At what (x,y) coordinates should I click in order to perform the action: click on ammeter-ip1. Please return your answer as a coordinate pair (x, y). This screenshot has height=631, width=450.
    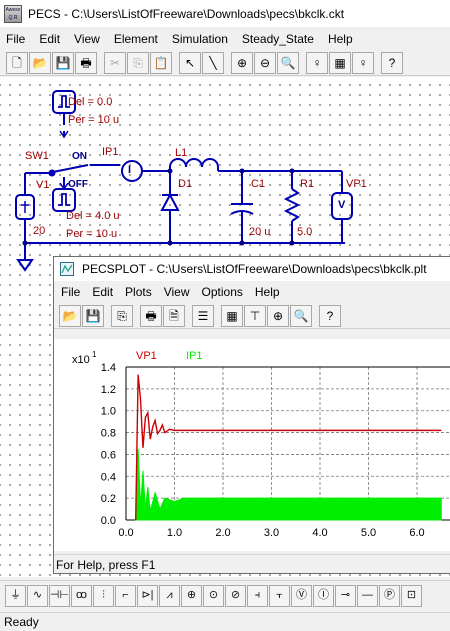
    Looking at the image, I should click on (132, 171).